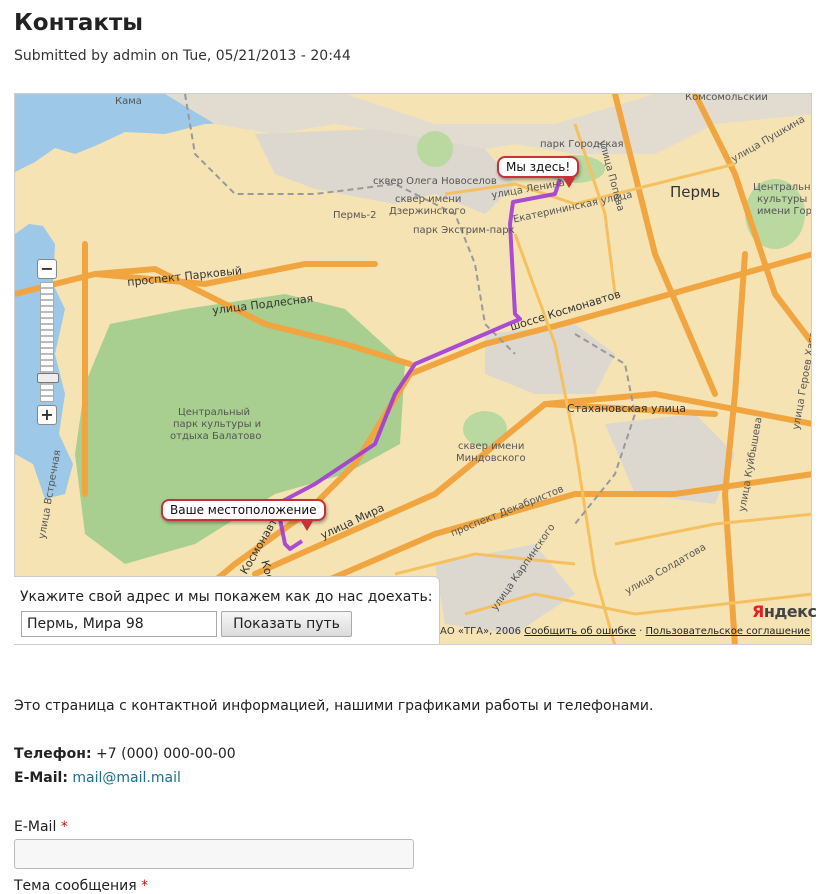  I want to click on email-link: mail@mail.mail, so click(126, 778).